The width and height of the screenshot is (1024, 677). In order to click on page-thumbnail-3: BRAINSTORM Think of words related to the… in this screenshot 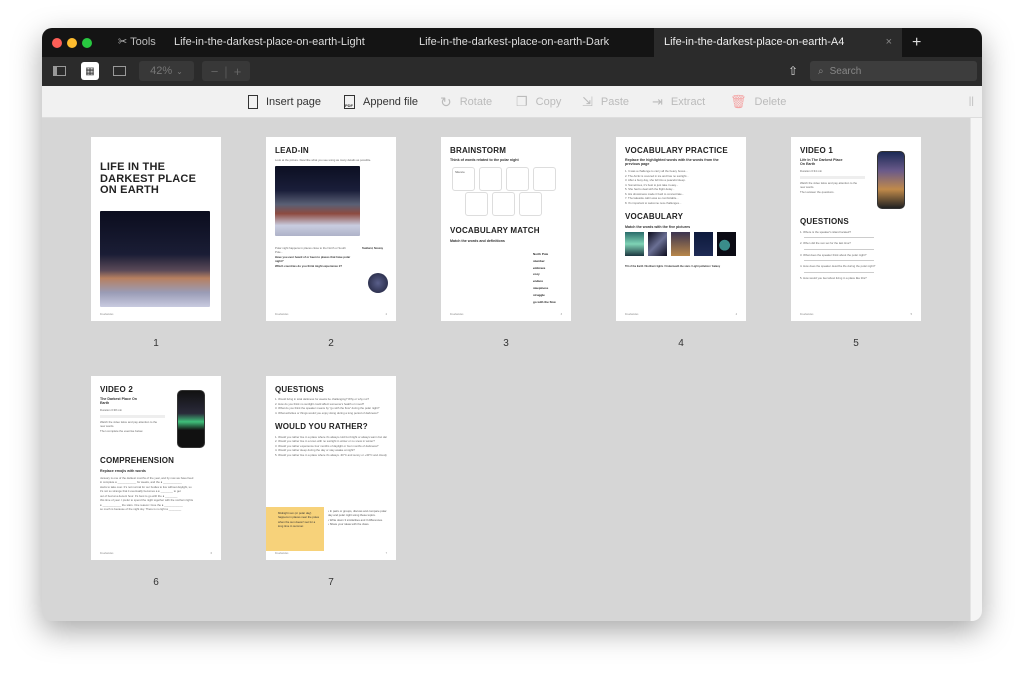, I will do `click(506, 229)`.